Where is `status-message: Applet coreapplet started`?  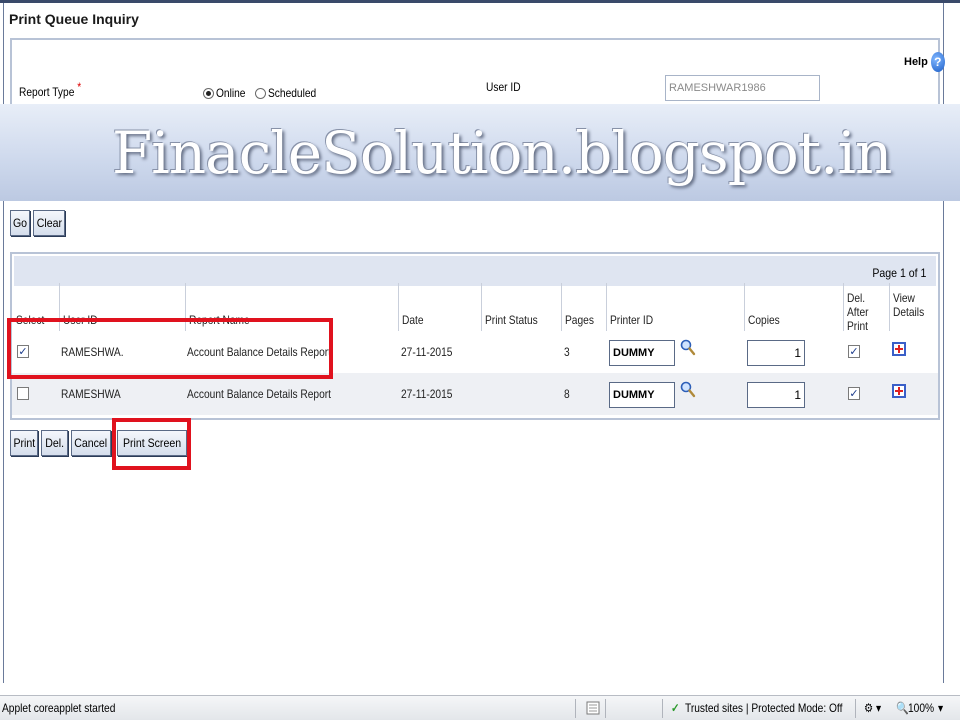 status-message: Applet coreapplet started is located at coordinates (59, 708).